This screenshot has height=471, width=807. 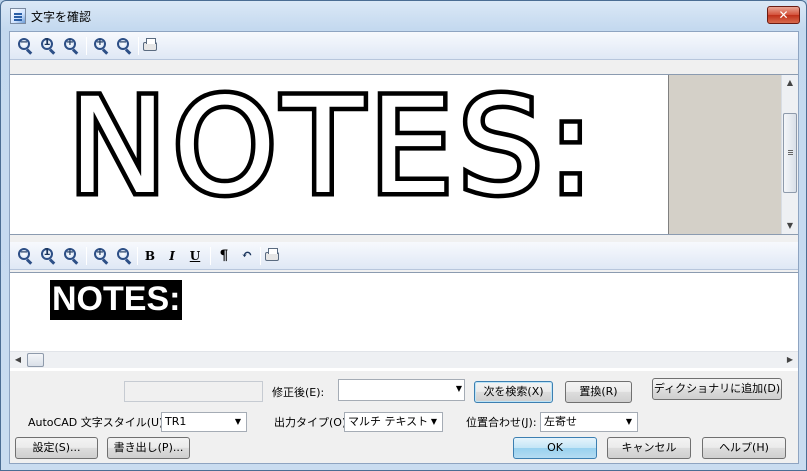 What do you see at coordinates (193, 391) in the screenshot?
I see `original-word-field` at bounding box center [193, 391].